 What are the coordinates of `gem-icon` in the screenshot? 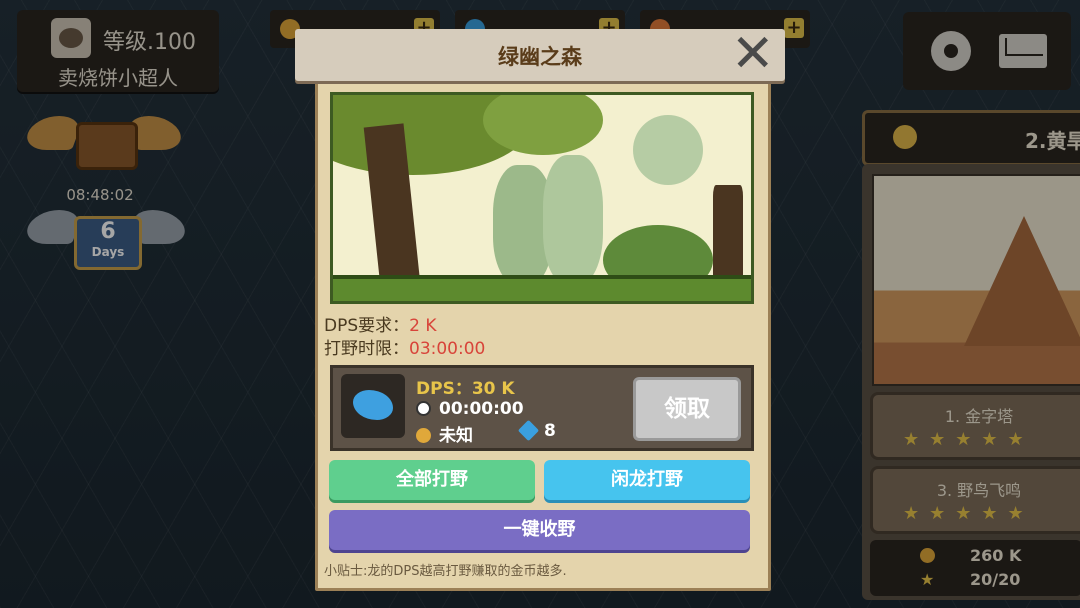 It's located at (528, 430).